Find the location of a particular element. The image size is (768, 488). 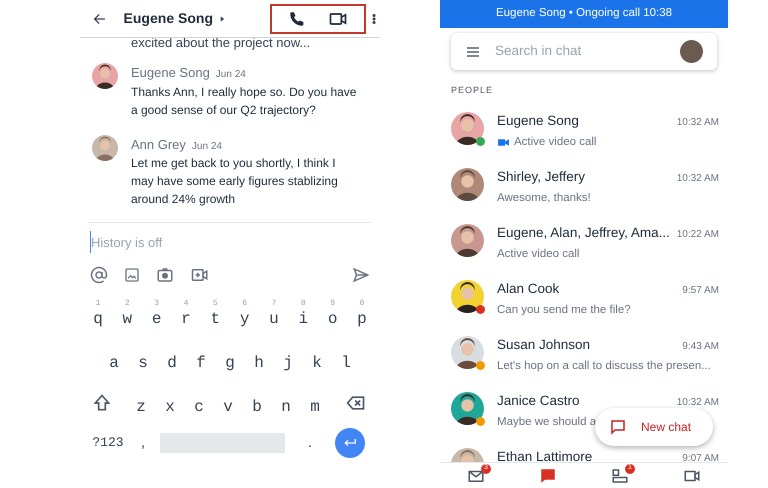

message-time: 9:43 AM is located at coordinates (700, 347).